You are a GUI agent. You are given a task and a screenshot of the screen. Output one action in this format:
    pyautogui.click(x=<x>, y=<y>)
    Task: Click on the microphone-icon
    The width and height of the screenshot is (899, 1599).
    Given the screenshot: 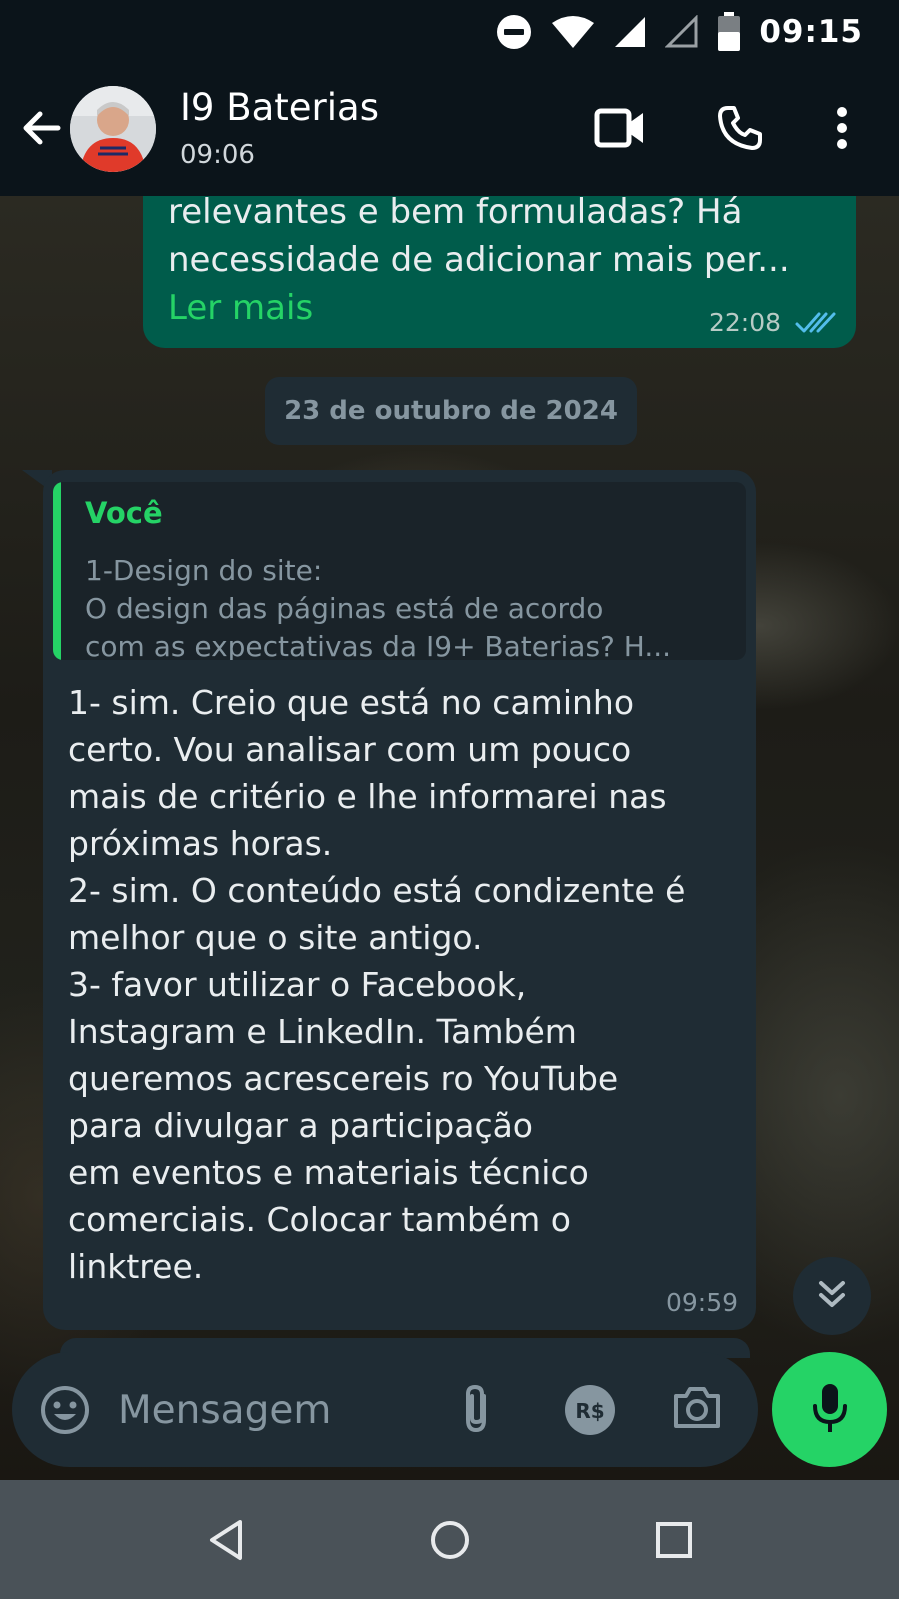 What is the action you would take?
    pyautogui.click(x=830, y=1410)
    